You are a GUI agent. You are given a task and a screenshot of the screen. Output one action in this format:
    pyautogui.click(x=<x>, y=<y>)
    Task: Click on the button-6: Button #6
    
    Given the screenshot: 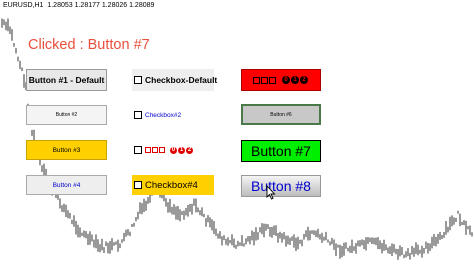 What is the action you would take?
    pyautogui.click(x=281, y=114)
    